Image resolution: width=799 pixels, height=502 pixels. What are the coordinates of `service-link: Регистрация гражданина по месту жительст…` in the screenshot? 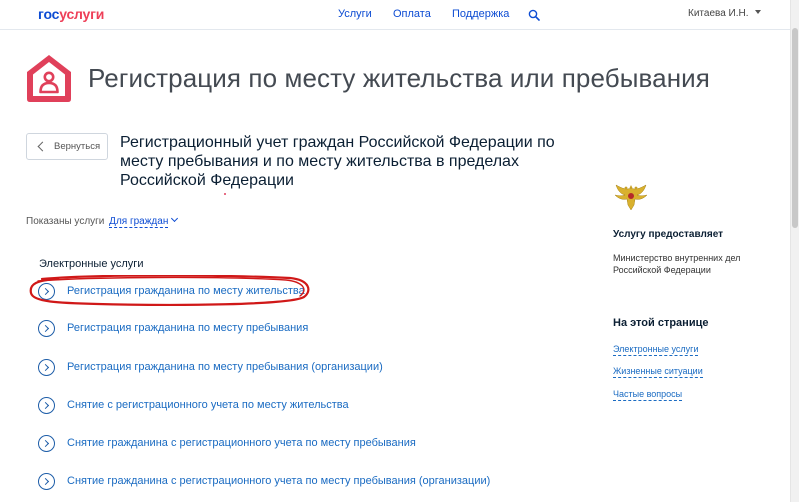 It's located at (171, 291).